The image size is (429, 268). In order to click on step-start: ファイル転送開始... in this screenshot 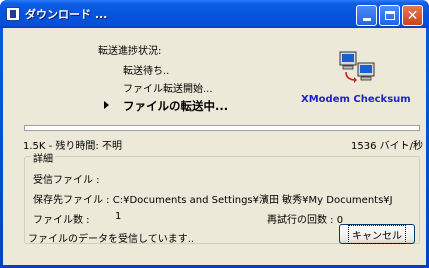, I will do `click(168, 89)`.